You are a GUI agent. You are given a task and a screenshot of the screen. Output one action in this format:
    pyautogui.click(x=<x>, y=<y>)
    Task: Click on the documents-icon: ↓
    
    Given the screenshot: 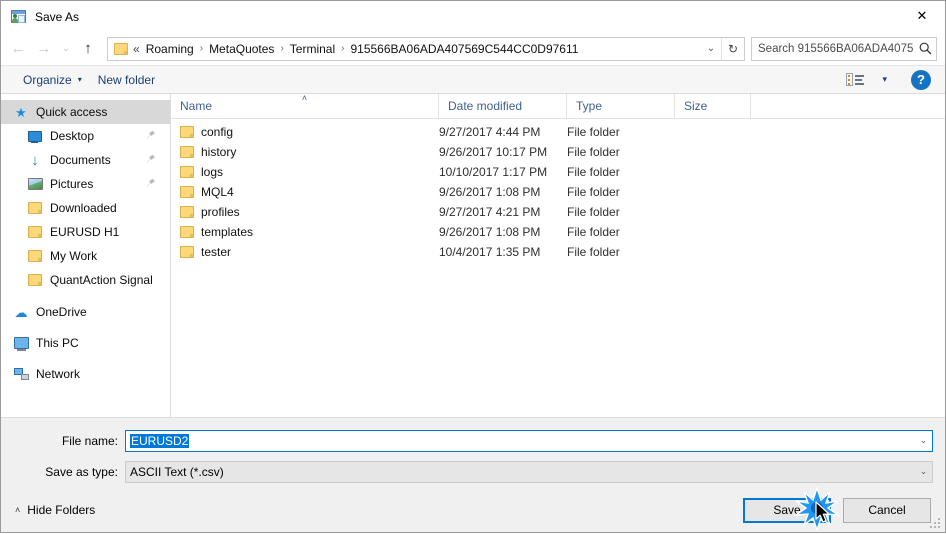 What is the action you would take?
    pyautogui.click(x=35, y=160)
    